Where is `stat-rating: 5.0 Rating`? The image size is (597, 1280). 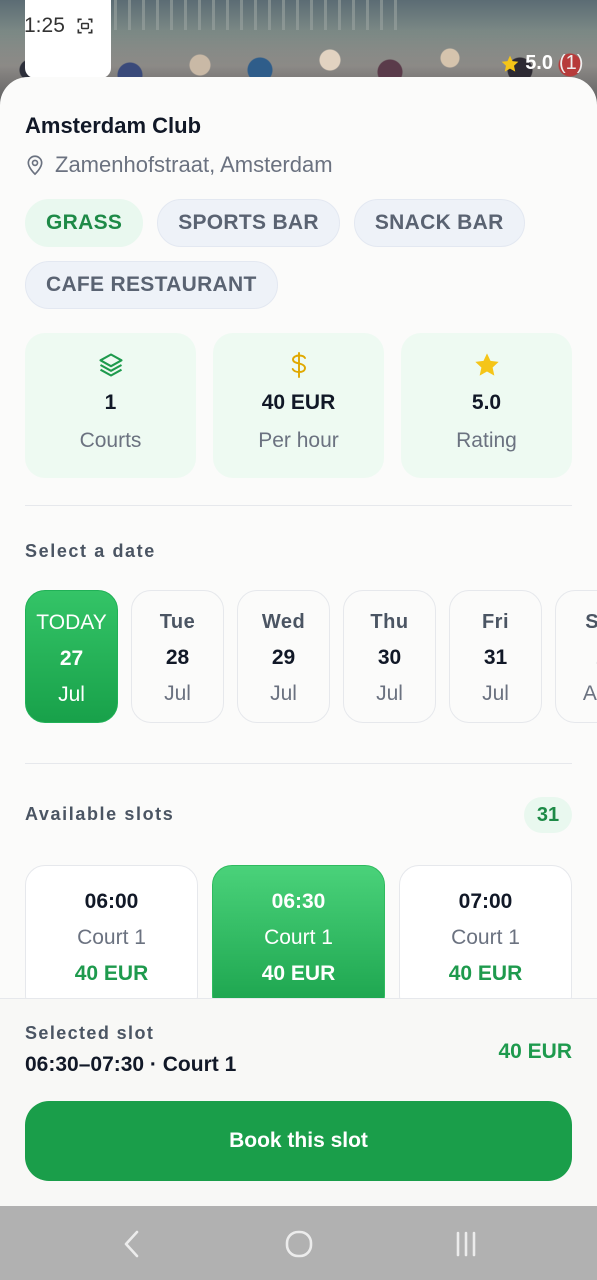 stat-rating: 5.0 Rating is located at coordinates (486, 405).